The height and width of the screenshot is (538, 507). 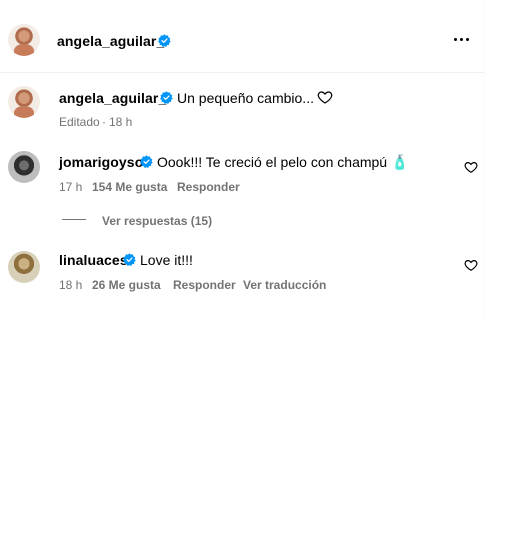 I want to click on comment-username: linaluaces, so click(x=93, y=260).